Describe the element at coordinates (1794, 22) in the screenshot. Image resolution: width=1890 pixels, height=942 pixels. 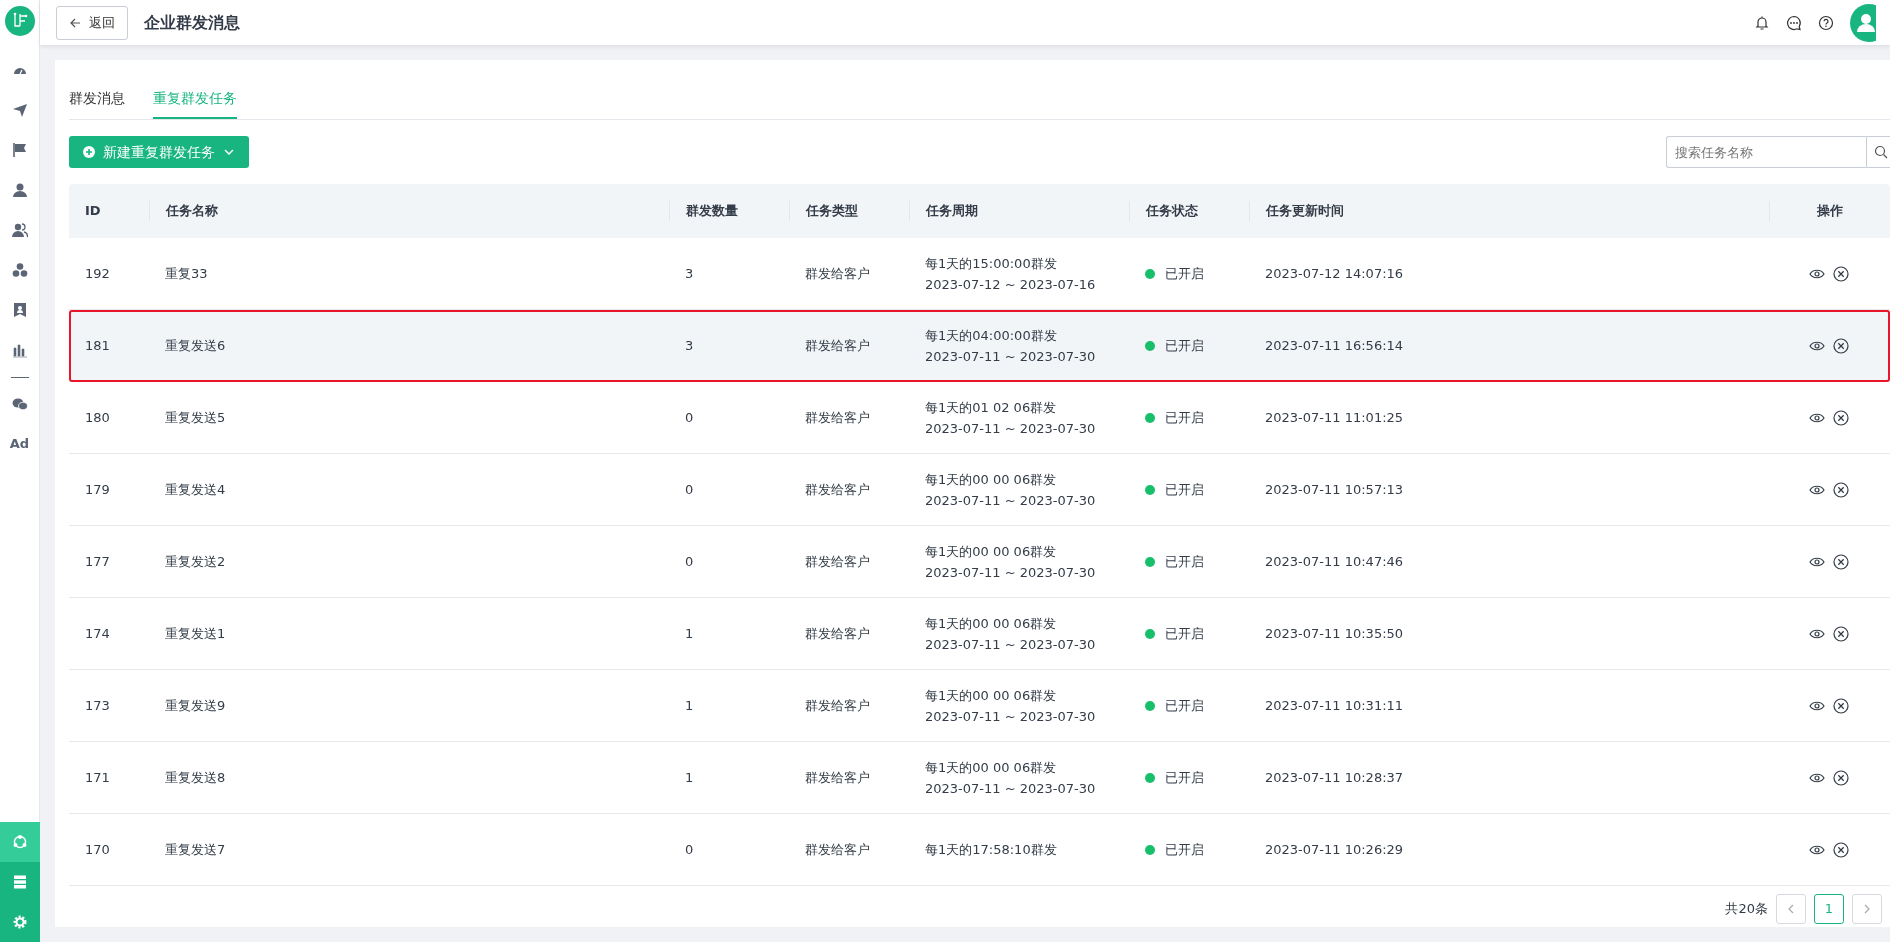
I see `chat-bubble-icon` at that location.